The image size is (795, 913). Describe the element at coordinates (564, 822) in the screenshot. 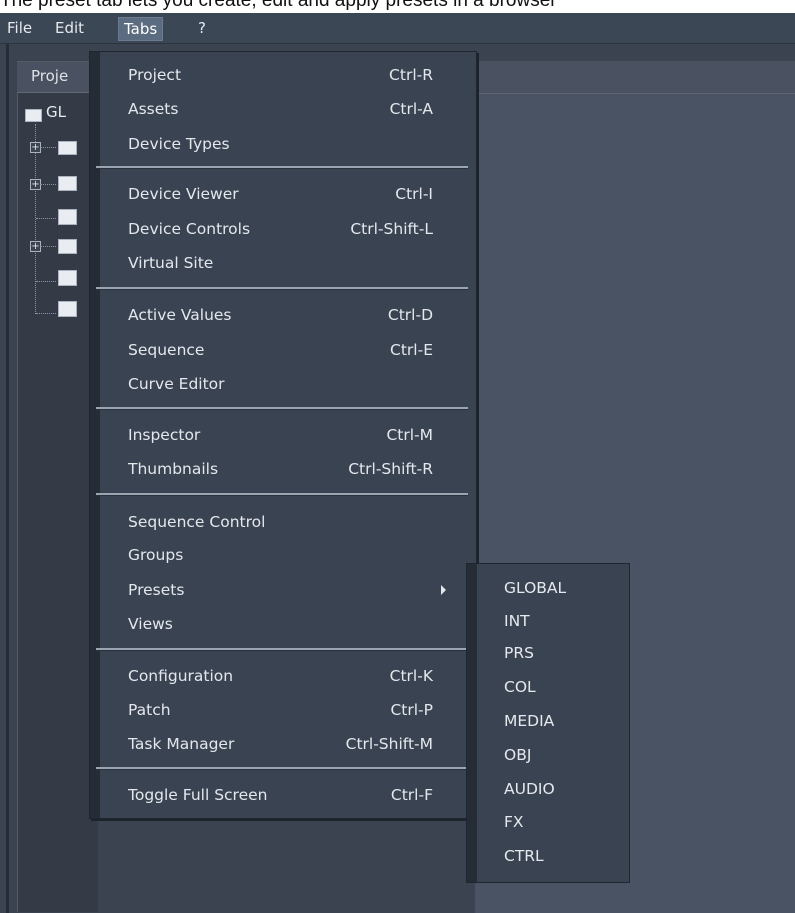

I see `preset-fx: FX` at that location.